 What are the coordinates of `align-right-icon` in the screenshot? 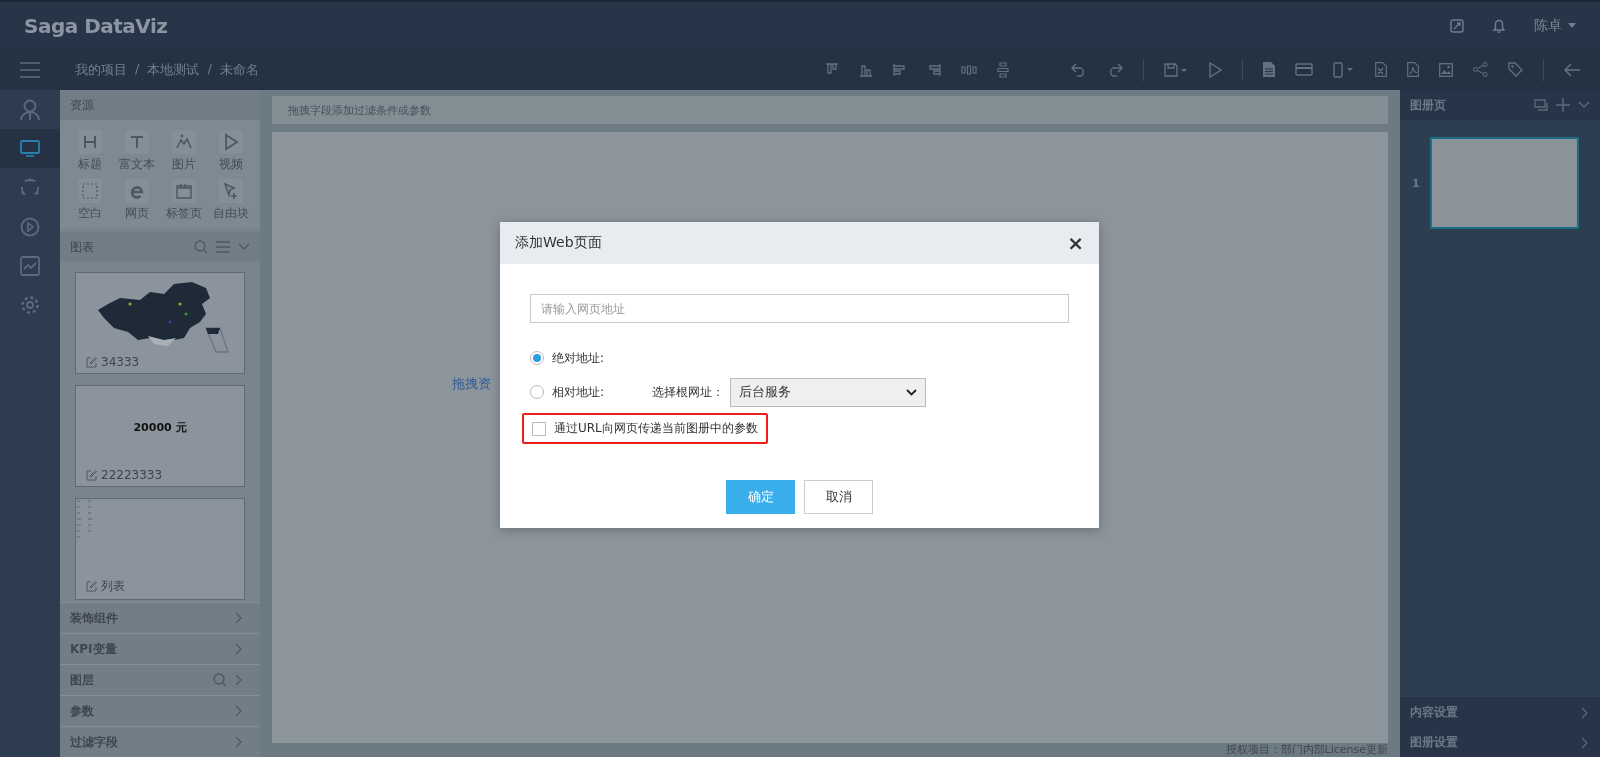 It's located at (934, 69).